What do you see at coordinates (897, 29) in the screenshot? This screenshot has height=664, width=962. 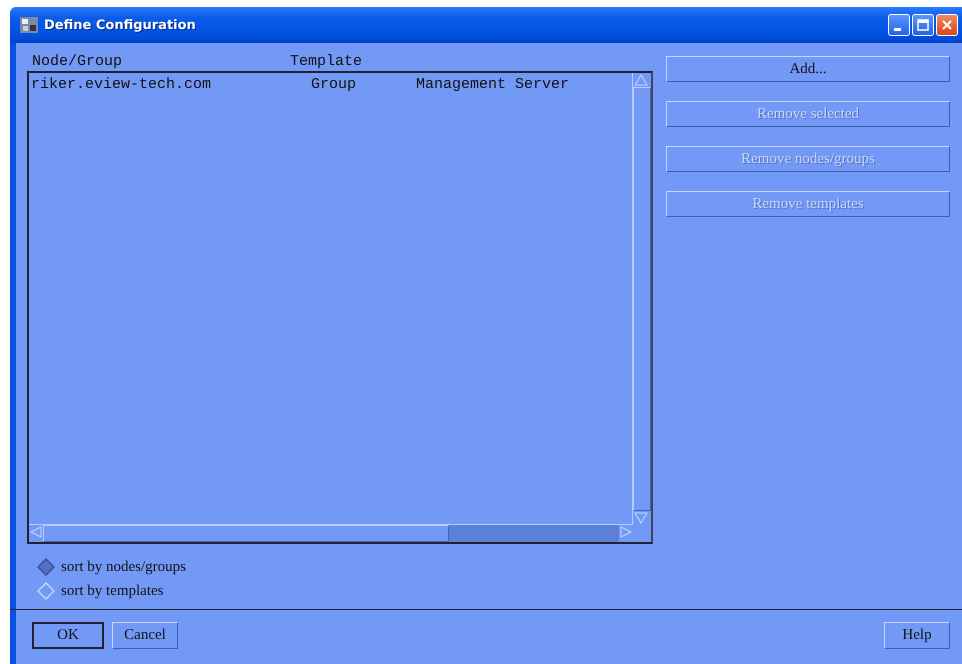 I see `minimize-icon` at bounding box center [897, 29].